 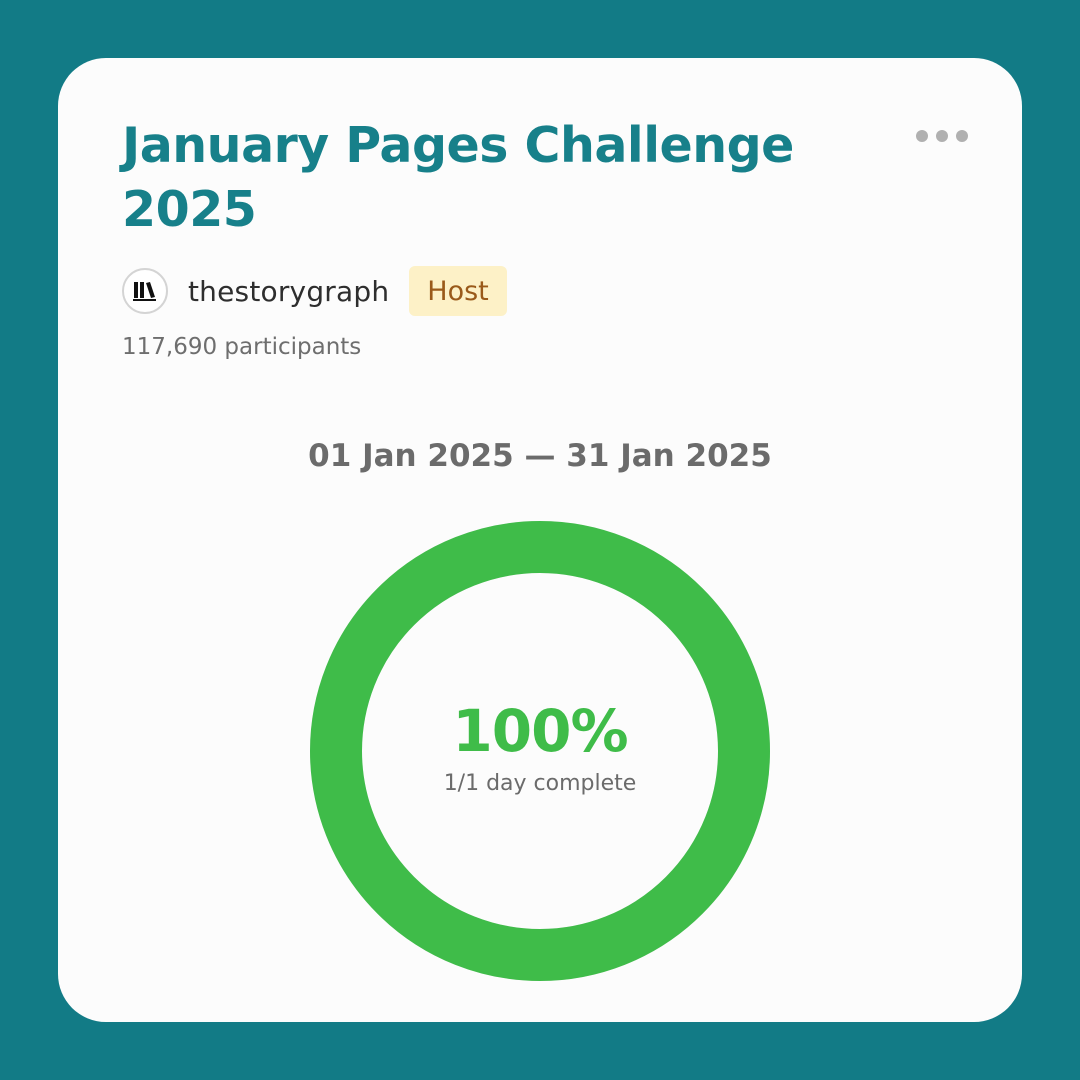 What do you see at coordinates (540, 783) in the screenshot?
I see `progress-caption: 1/1 day complete` at bounding box center [540, 783].